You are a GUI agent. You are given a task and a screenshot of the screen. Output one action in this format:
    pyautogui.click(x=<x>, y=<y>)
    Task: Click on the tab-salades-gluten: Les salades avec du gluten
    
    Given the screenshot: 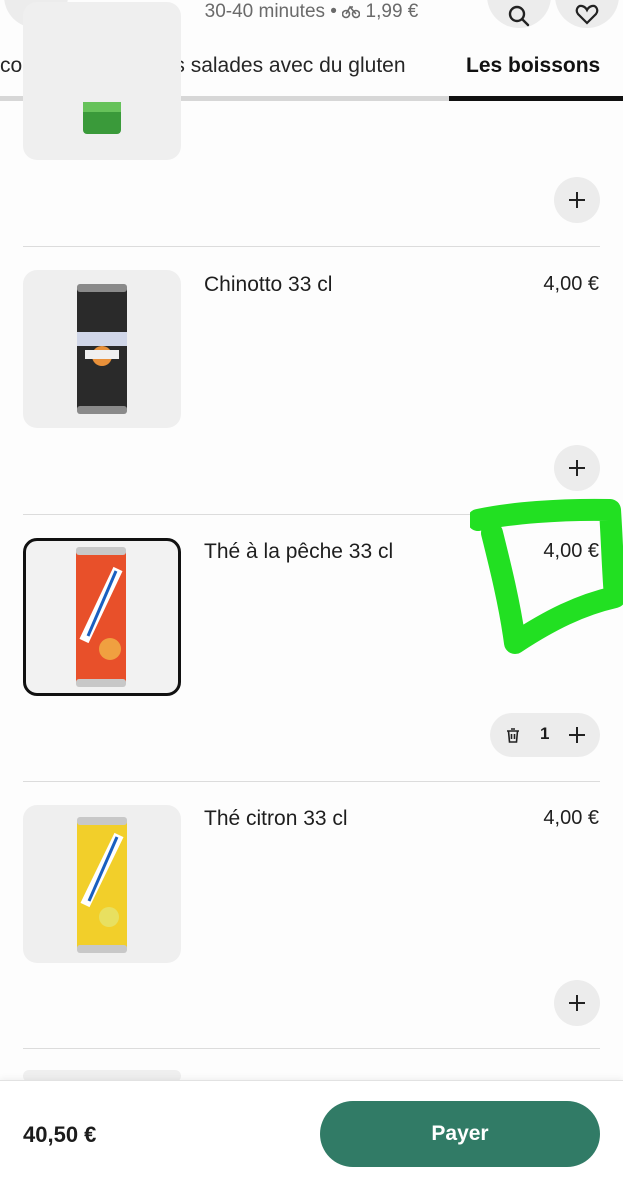 What is the action you would take?
    pyautogui.click(x=278, y=66)
    